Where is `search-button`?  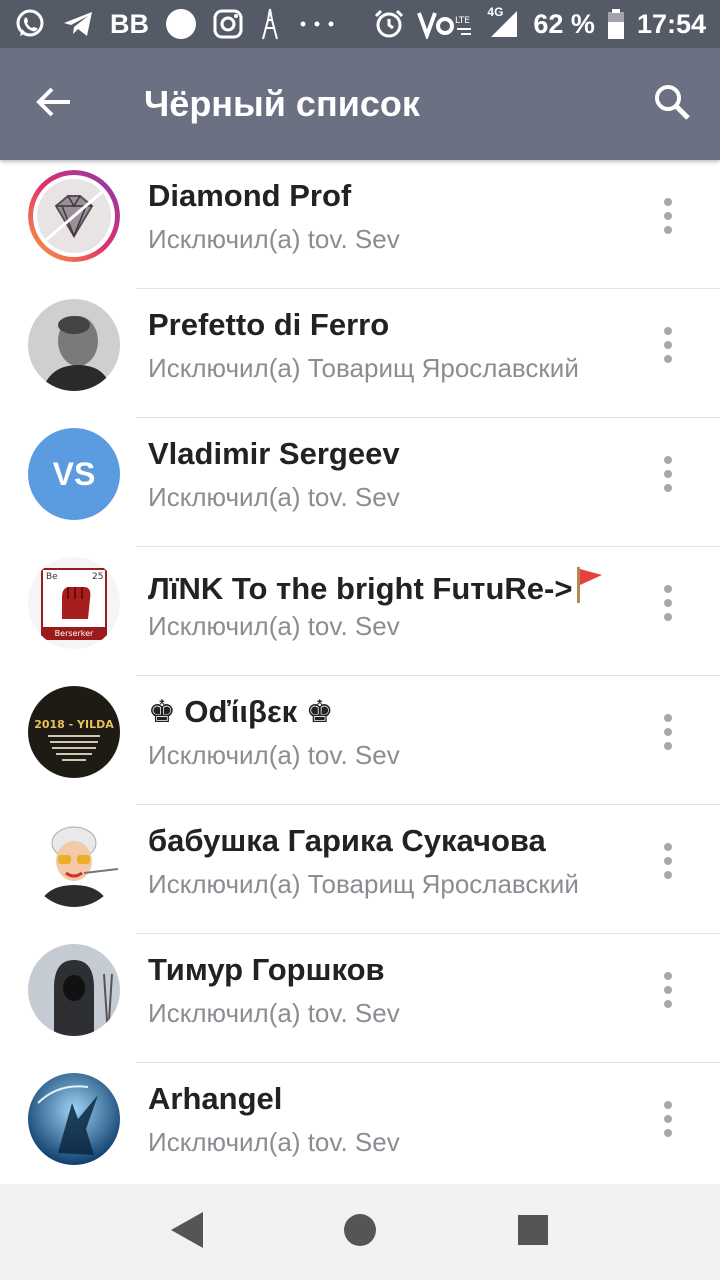 search-button is located at coordinates (672, 104).